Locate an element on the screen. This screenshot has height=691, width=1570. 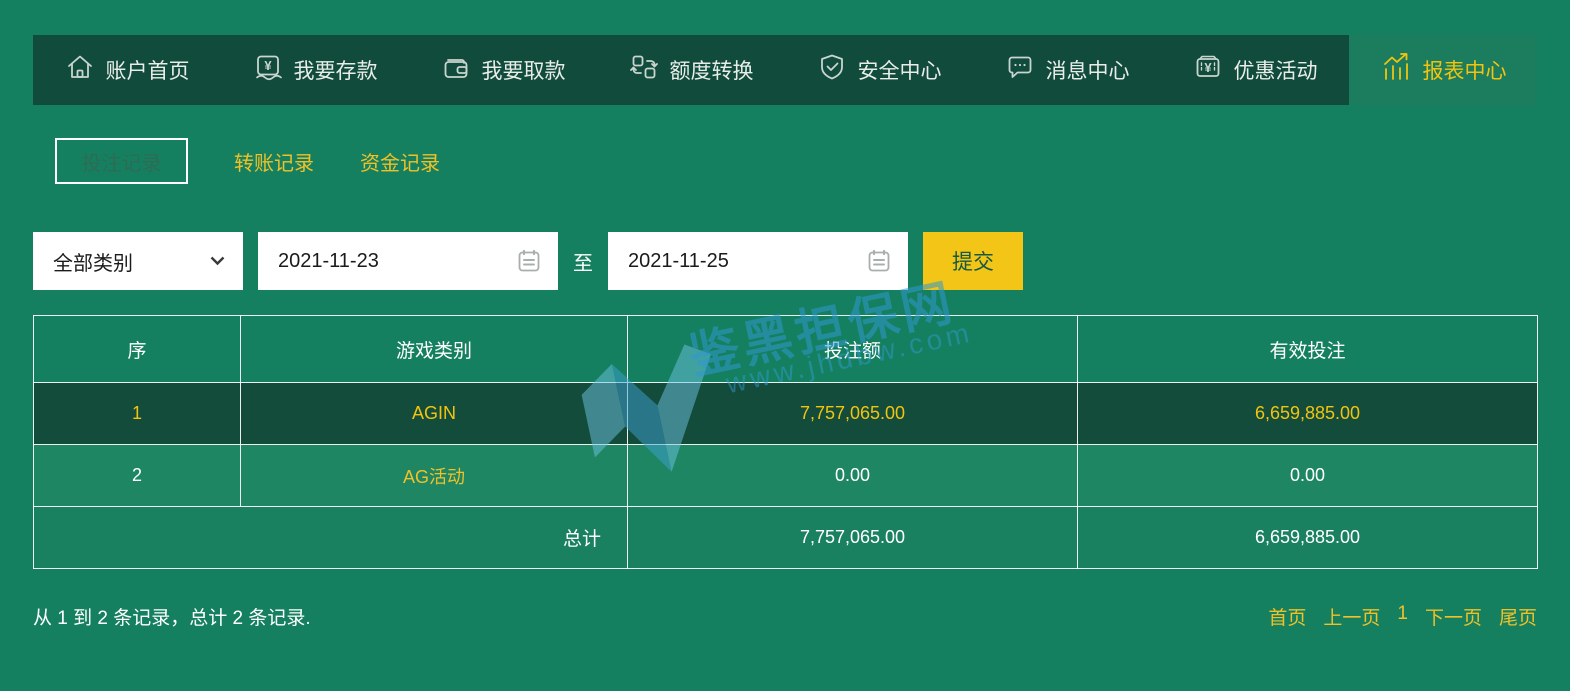
category-select: 全部类别 is located at coordinates (138, 261).